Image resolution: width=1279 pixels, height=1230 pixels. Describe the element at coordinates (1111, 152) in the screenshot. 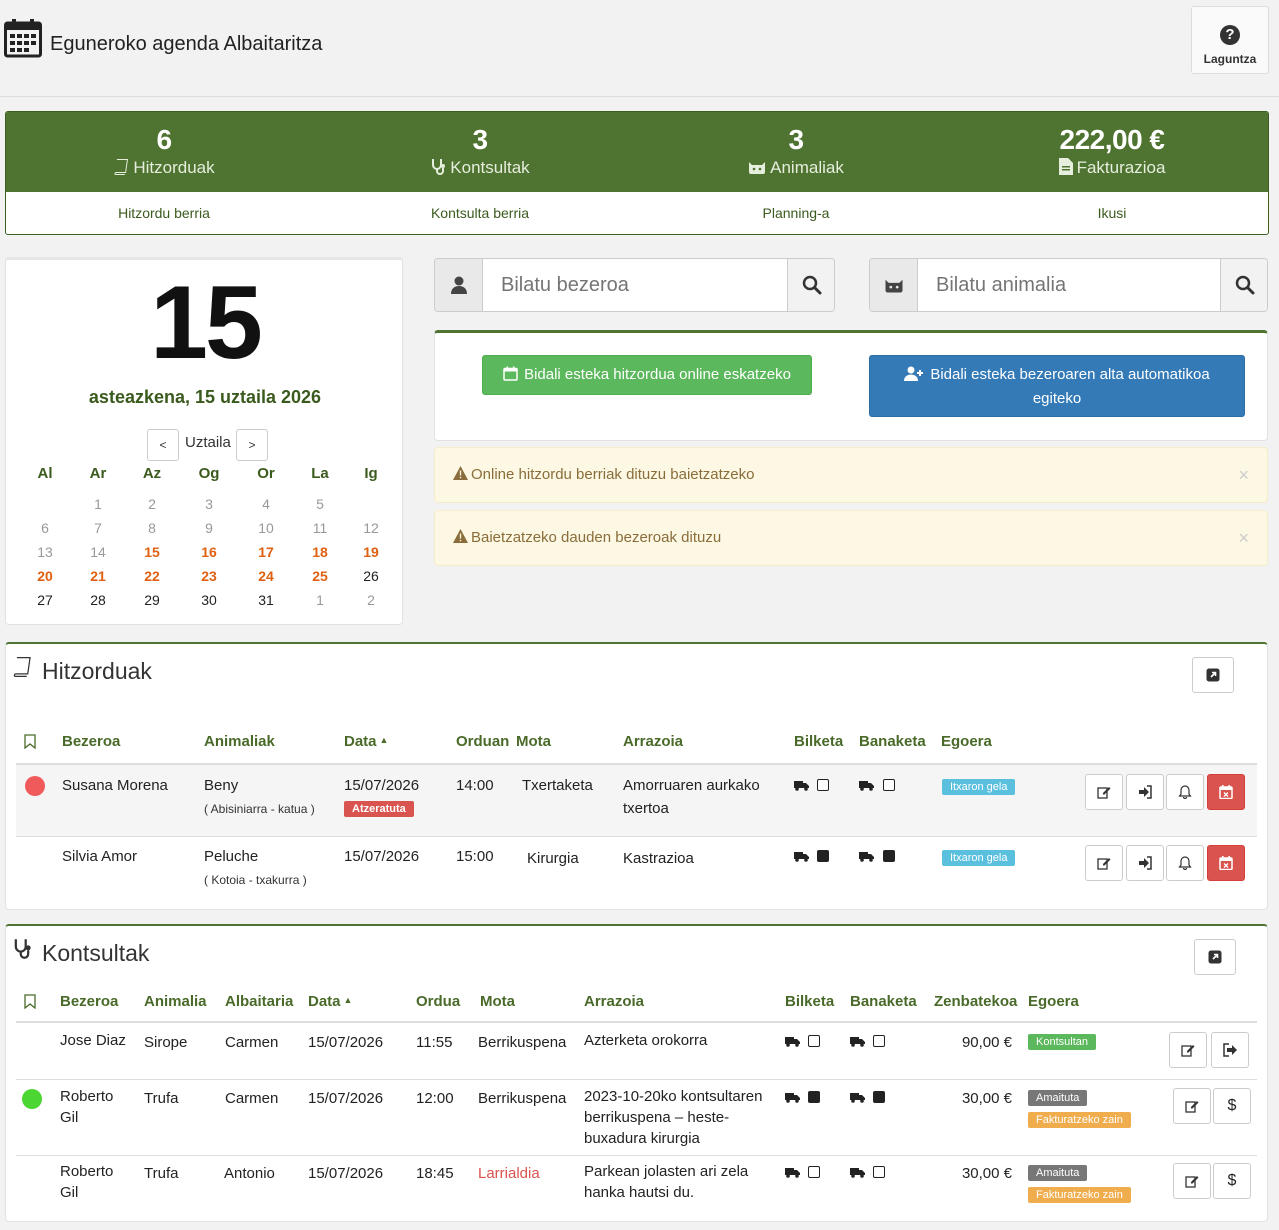

I see `stat-billing: 222,00 € Fakturazioa` at that location.